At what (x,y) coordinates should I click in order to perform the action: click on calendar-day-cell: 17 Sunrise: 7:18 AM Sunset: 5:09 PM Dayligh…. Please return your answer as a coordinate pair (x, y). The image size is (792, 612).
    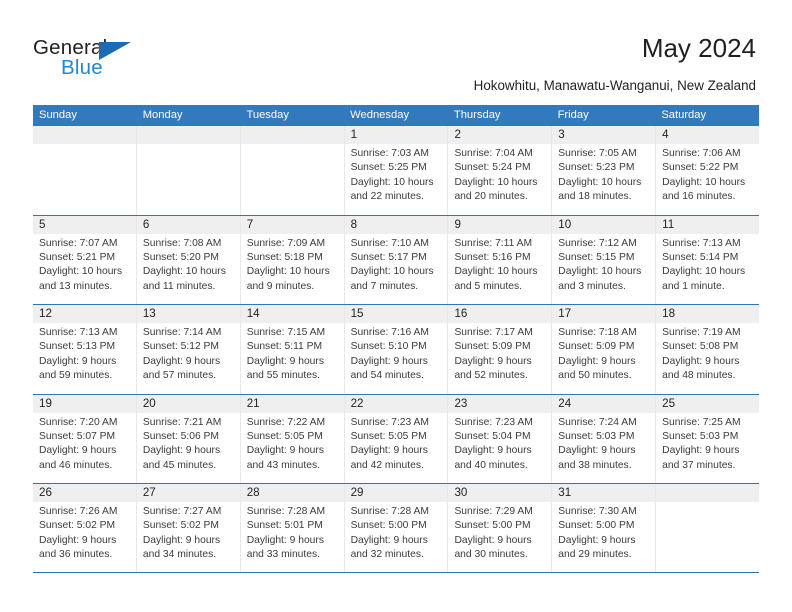
    Looking at the image, I should click on (604, 349).